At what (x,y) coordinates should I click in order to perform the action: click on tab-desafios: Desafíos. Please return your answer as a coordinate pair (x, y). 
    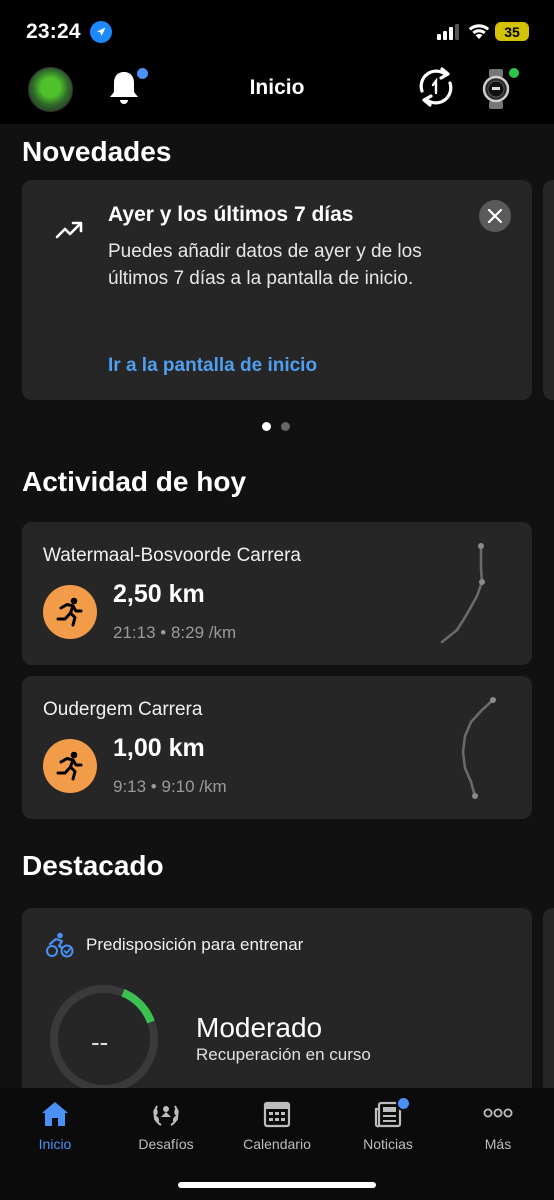
    Looking at the image, I should click on (166, 1128).